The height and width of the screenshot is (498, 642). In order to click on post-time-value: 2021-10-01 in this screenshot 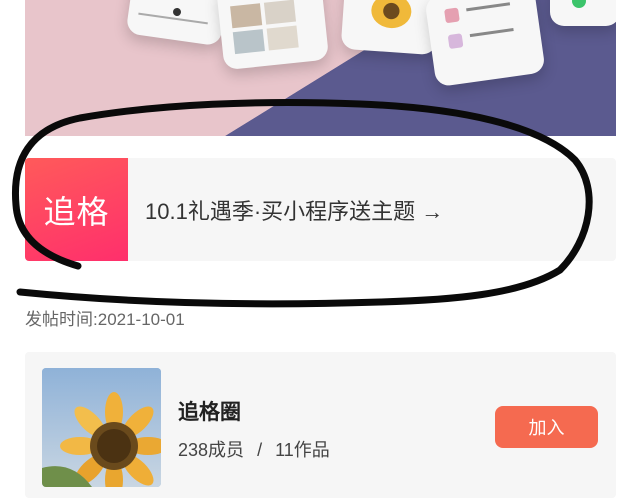, I will do `click(141, 319)`.